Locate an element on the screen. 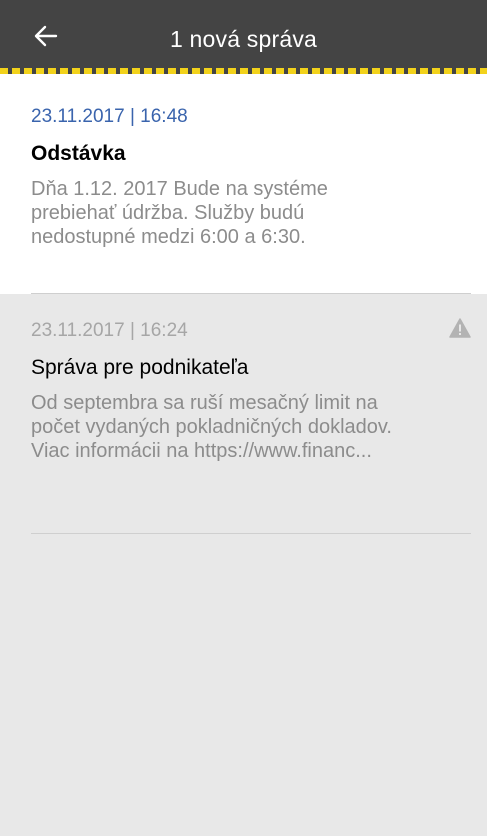  page-title: 1 nová správa is located at coordinates (243, 39).